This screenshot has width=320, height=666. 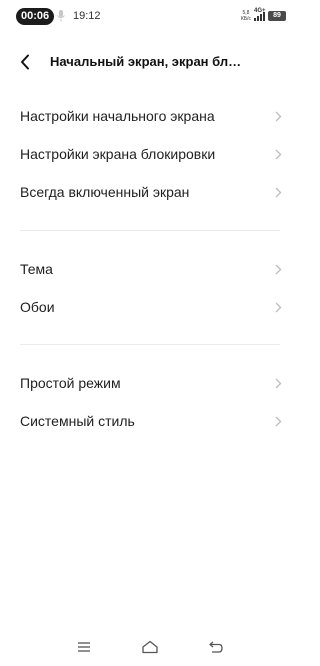 I want to click on setting-theme: Тема, so click(x=150, y=269).